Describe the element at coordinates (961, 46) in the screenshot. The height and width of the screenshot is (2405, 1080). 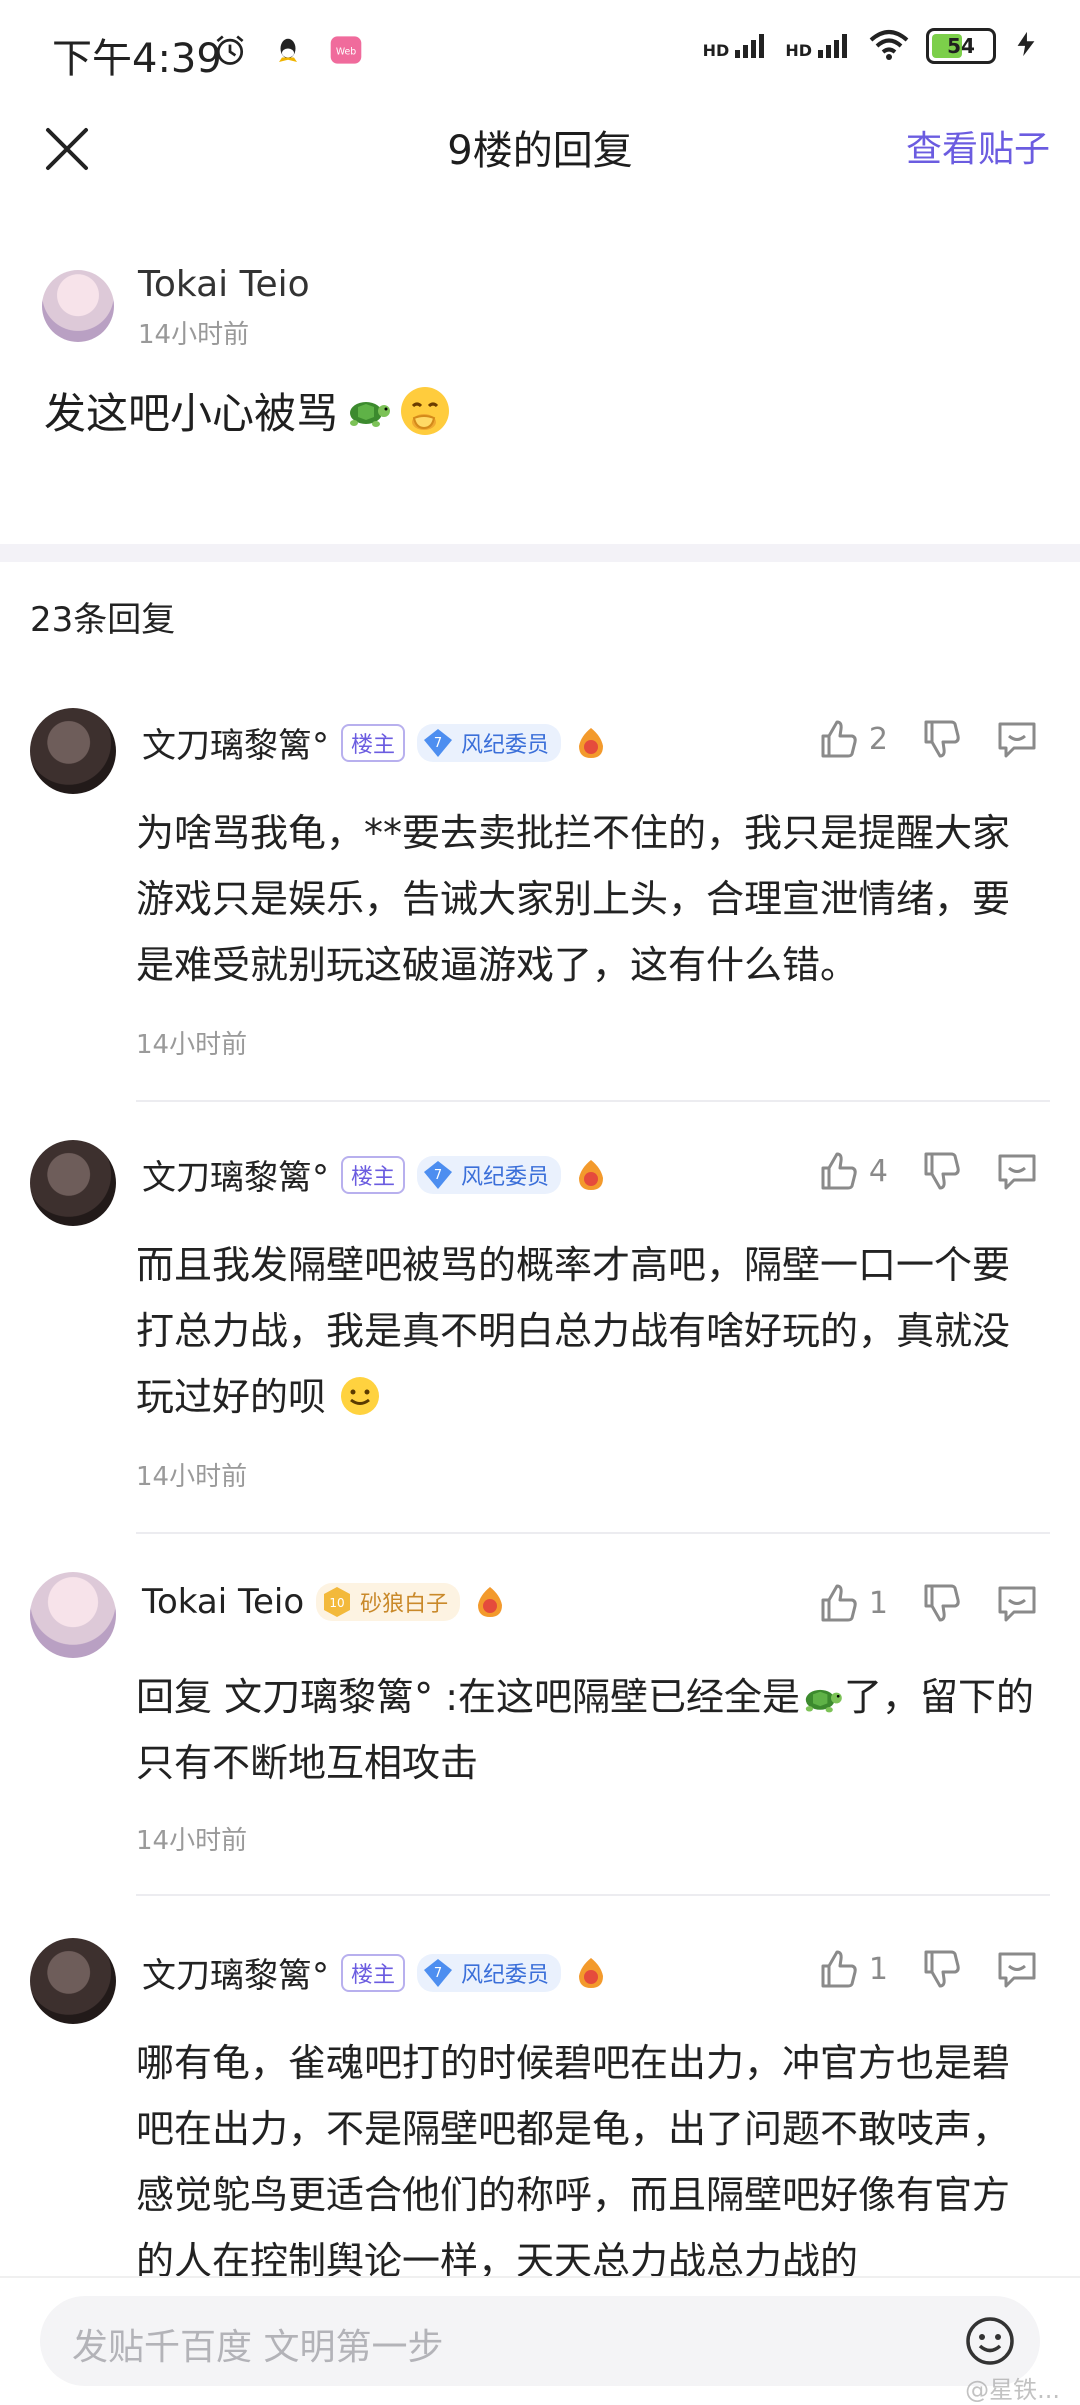
I see `battery-icon: 54` at that location.